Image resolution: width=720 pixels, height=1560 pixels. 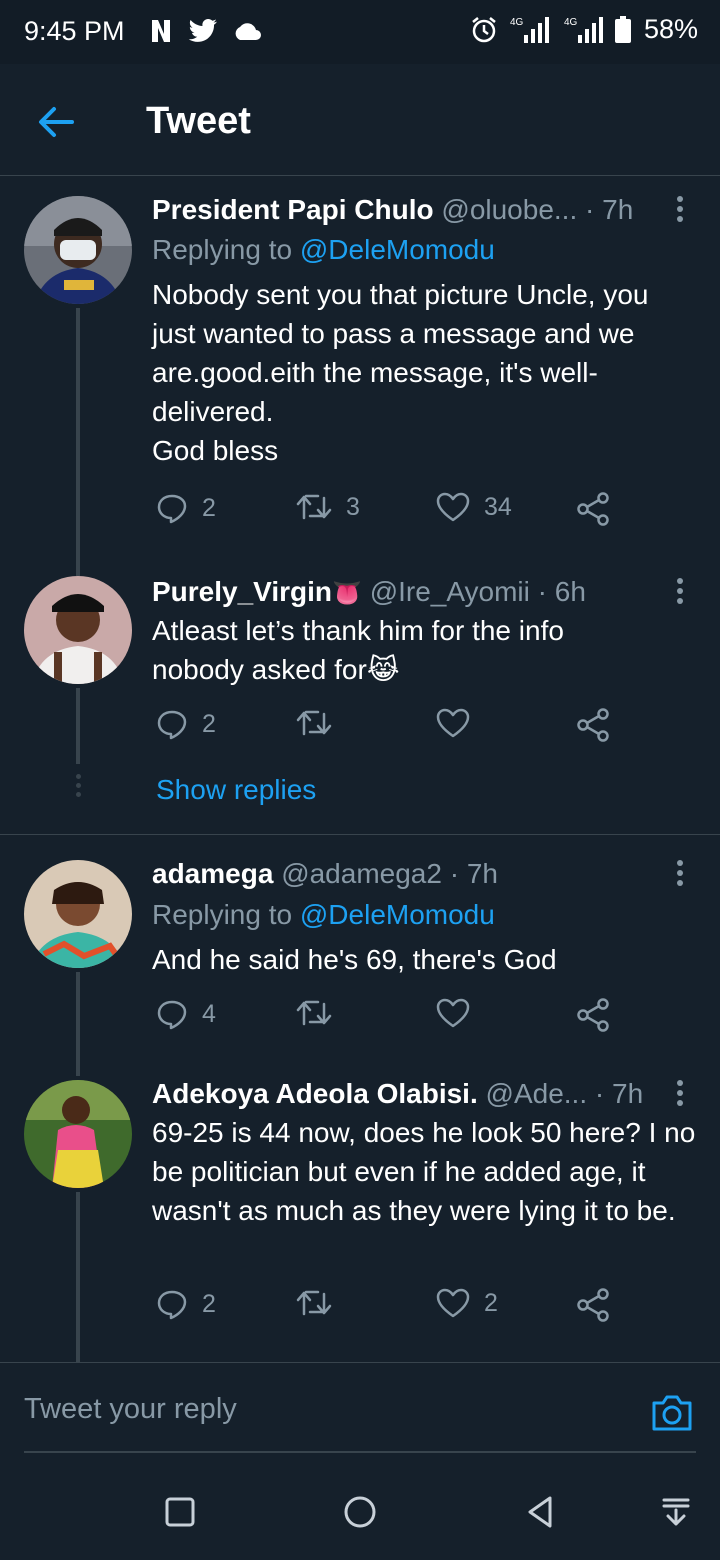 What do you see at coordinates (293, 209) in the screenshot?
I see `author-name: President Papi Chulo` at bounding box center [293, 209].